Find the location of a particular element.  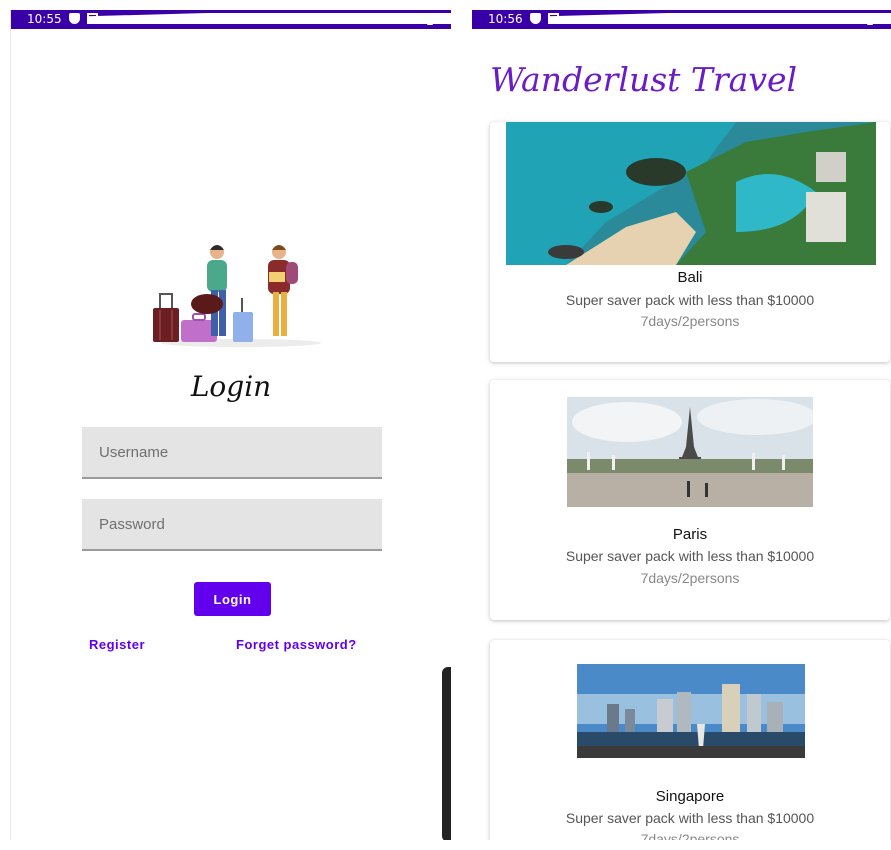

username-field is located at coordinates (249, 453).